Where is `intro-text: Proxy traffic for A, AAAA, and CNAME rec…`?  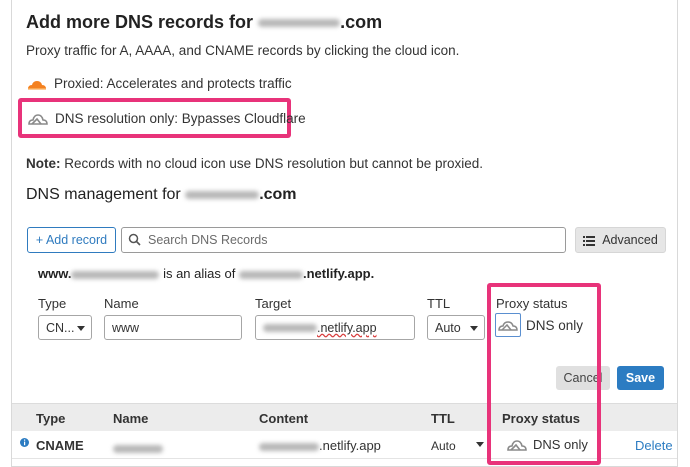 intro-text: Proxy traffic for A, AAAA, and CNAME rec… is located at coordinates (243, 50).